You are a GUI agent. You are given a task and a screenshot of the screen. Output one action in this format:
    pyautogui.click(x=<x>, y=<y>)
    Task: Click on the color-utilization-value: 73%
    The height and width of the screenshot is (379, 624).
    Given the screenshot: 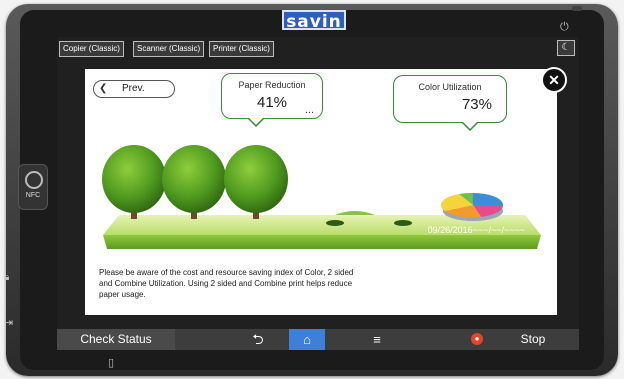 What is the action you would take?
    pyautogui.click(x=476, y=104)
    